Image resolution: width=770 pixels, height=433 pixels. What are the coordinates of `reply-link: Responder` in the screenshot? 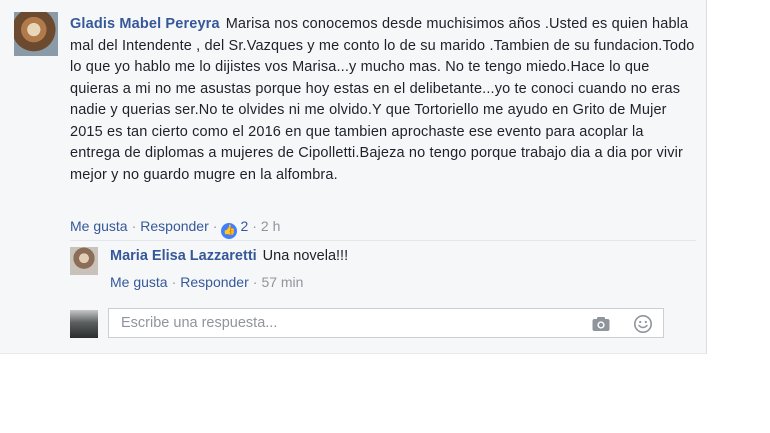 It's located at (174, 226).